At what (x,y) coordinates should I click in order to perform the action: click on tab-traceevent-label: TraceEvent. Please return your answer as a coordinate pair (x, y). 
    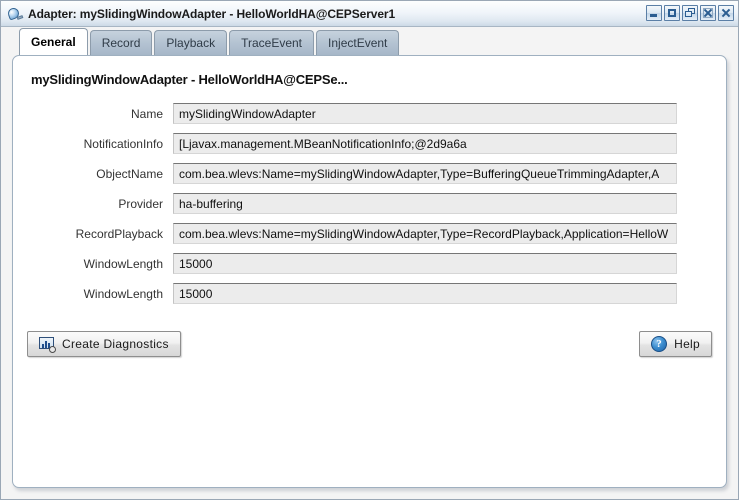
    Looking at the image, I should click on (272, 43).